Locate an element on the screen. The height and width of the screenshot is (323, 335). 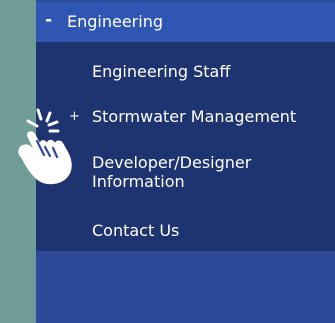
expand-plus-icon: + is located at coordinates (74, 116).